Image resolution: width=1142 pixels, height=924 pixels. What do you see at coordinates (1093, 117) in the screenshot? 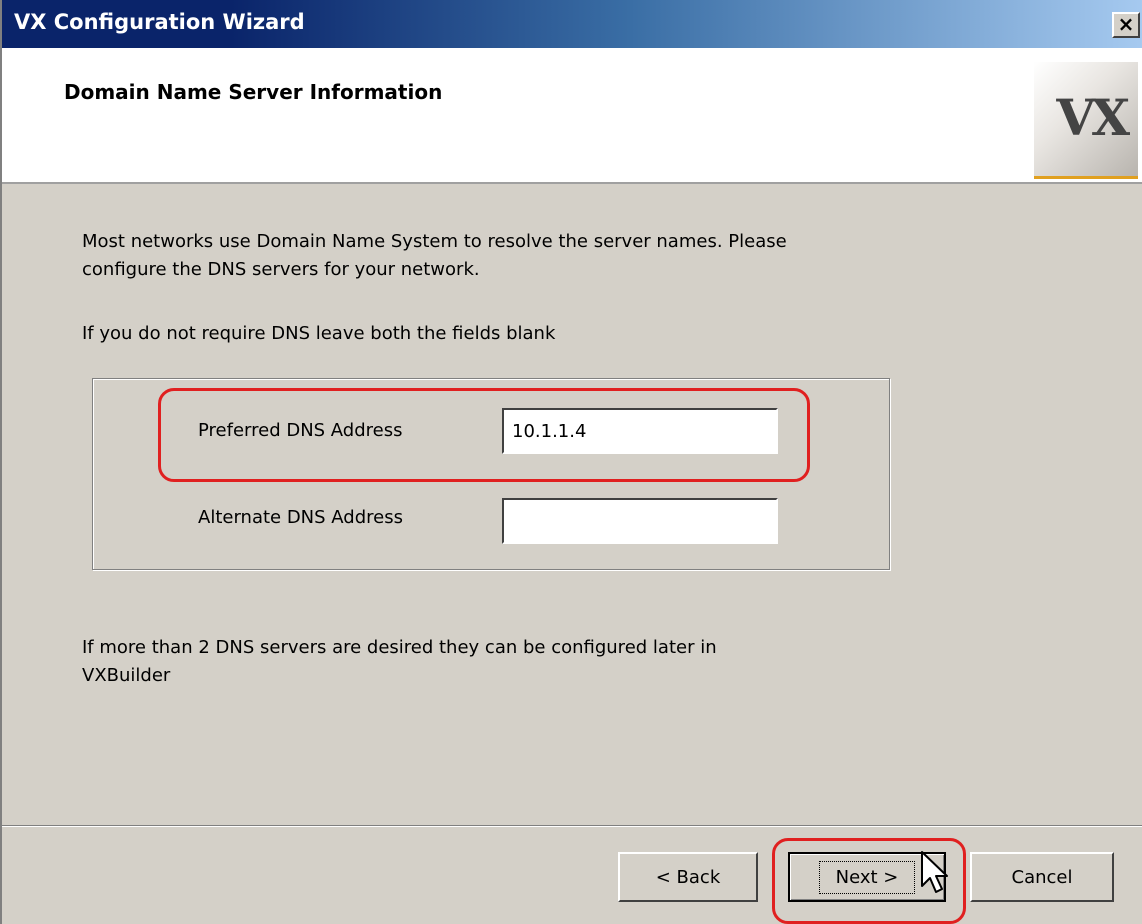
I see `vx-logo-text: VX` at bounding box center [1093, 117].